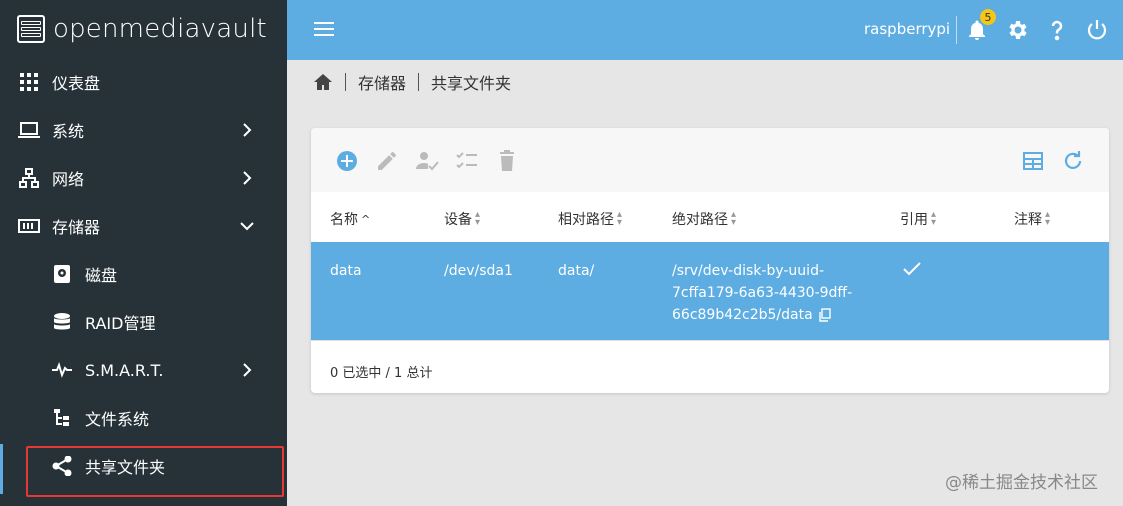  I want to click on dashboard-grid-icon, so click(29, 82).